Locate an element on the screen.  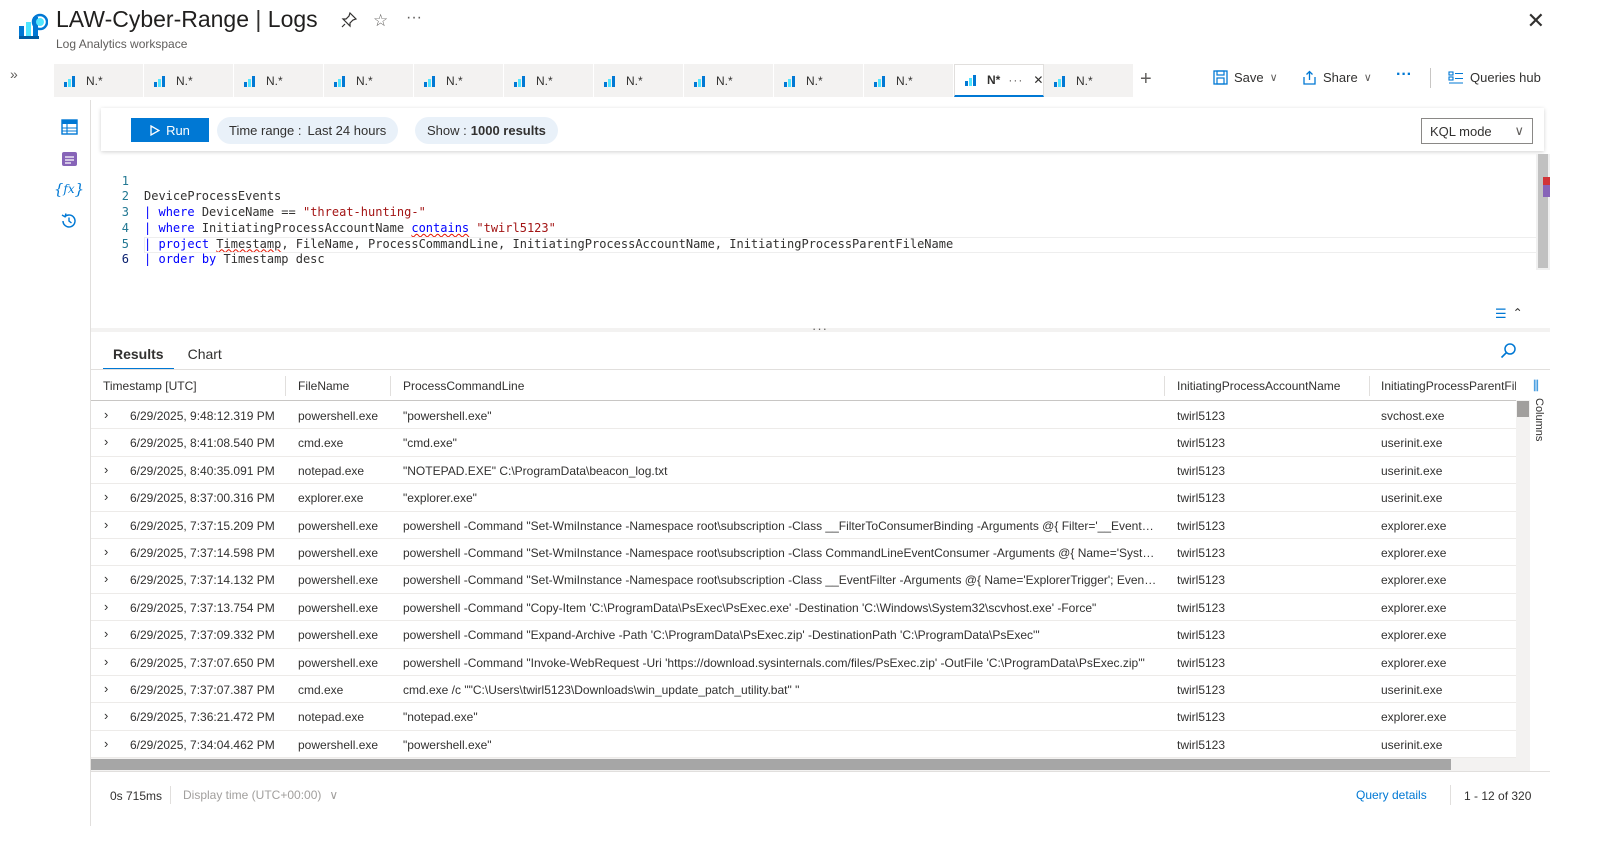
display-time-dropdown: Display time (UTC+00:00) ∨ is located at coordinates (260, 795).